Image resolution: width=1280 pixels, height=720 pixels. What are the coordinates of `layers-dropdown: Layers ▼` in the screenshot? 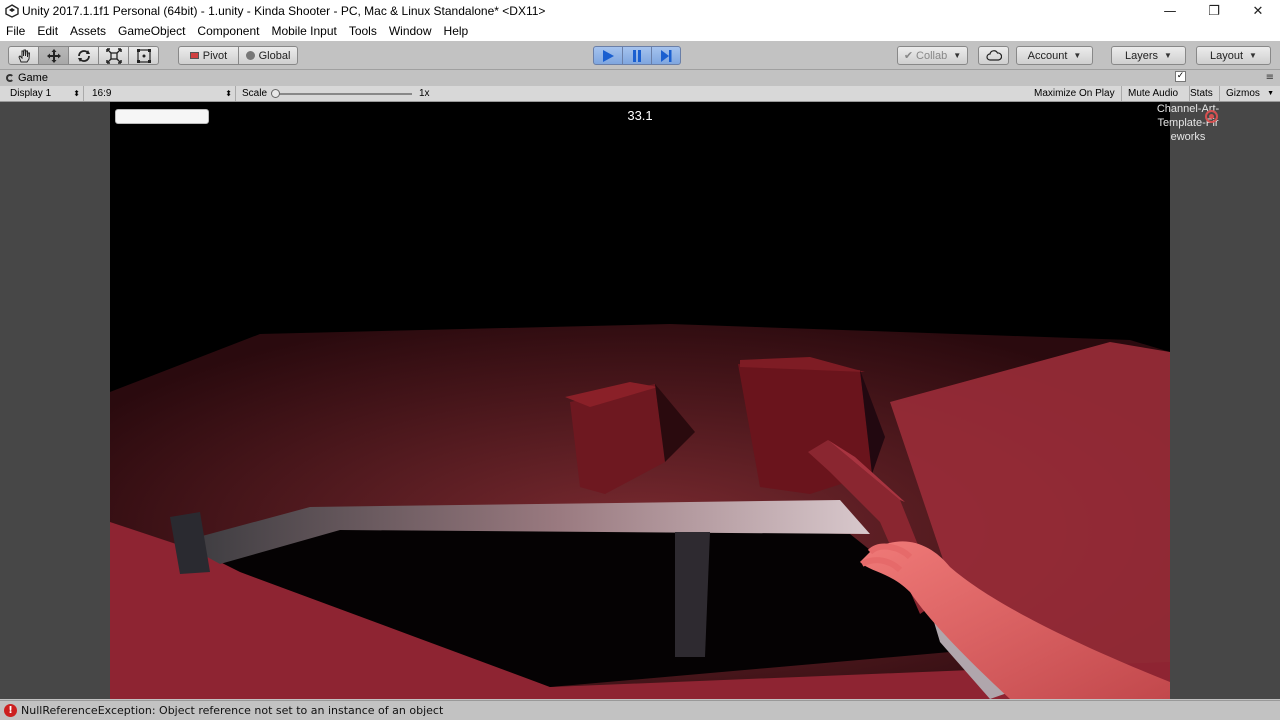 It's located at (1148, 55).